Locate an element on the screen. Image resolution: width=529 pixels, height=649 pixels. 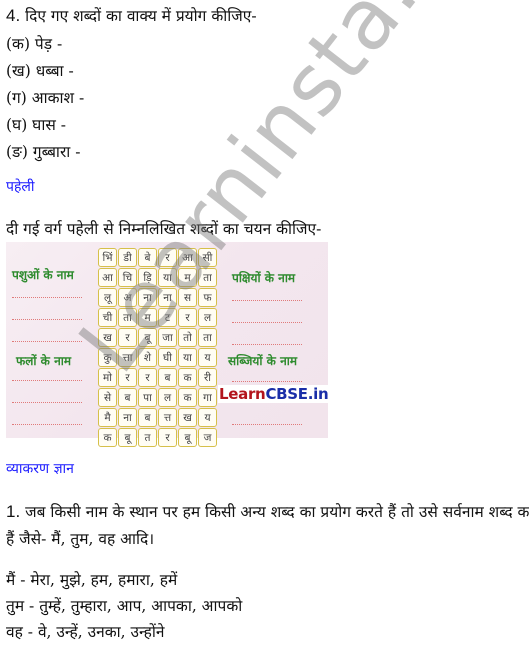
grid-cell: मो is located at coordinates (107, 377).